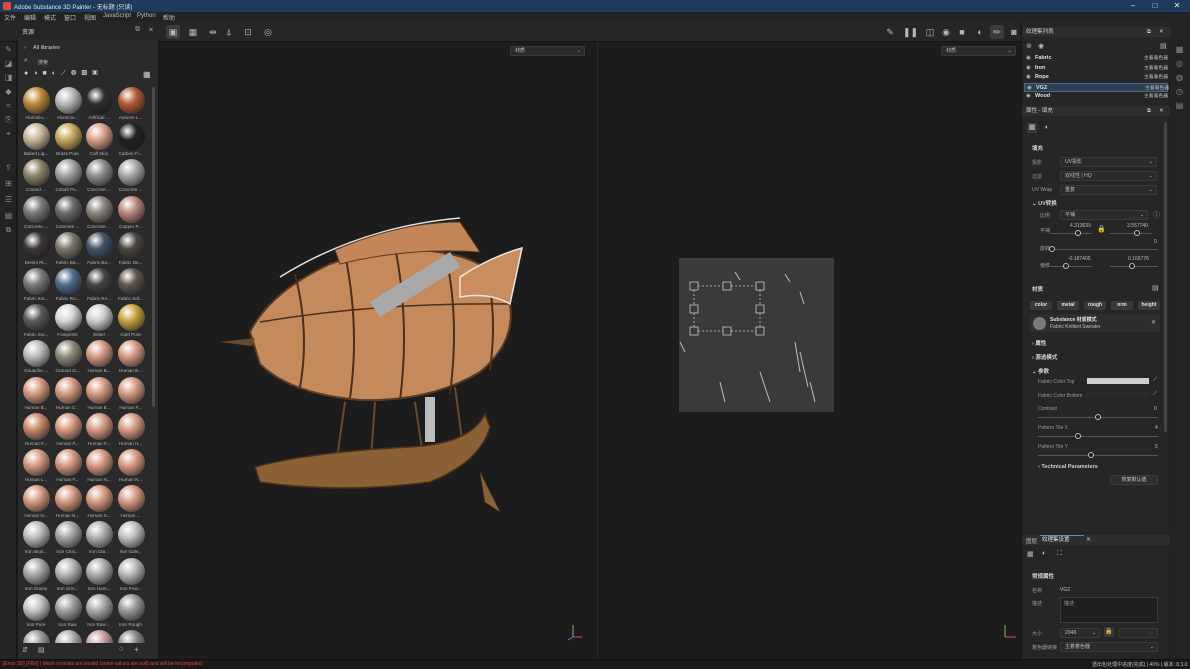  I want to click on filter-select: 双线性 | HQ ⌄, so click(1108, 176).